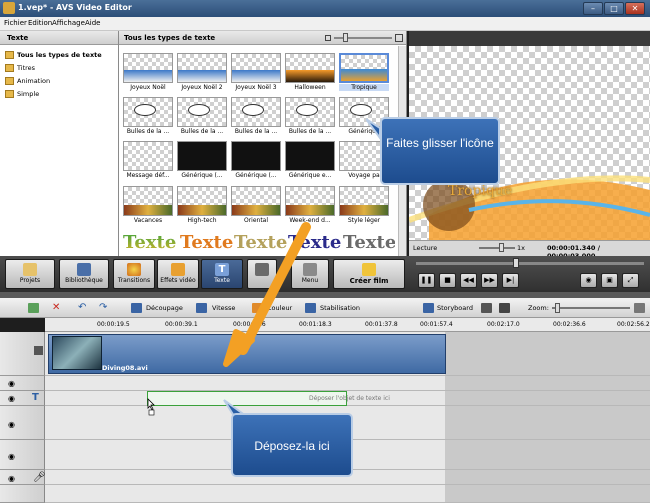 The image size is (650, 503). I want to click on effects-track, so click(347, 383).